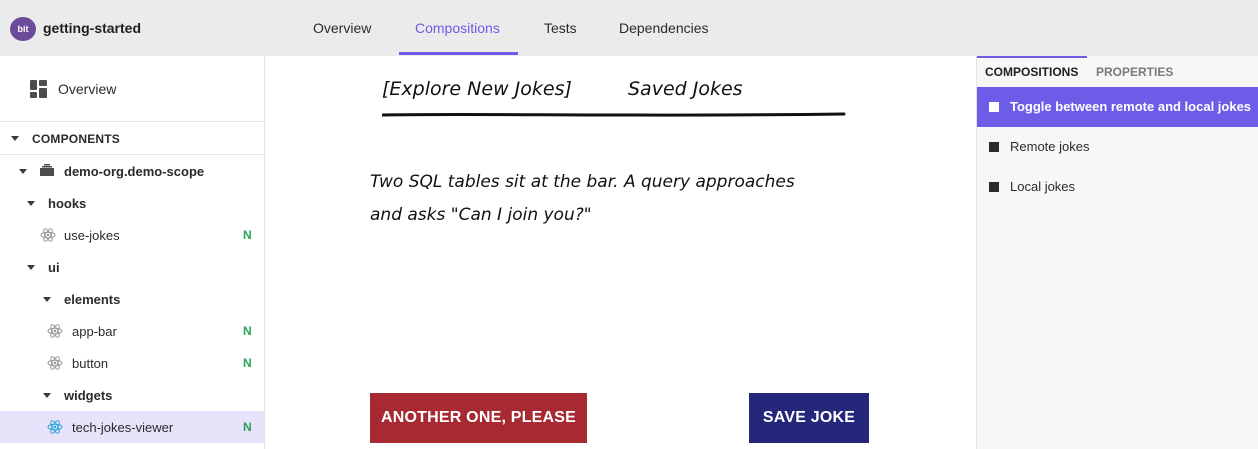 This screenshot has width=1258, height=449. What do you see at coordinates (67, 203) in the screenshot?
I see `tree-label: hooks` at bounding box center [67, 203].